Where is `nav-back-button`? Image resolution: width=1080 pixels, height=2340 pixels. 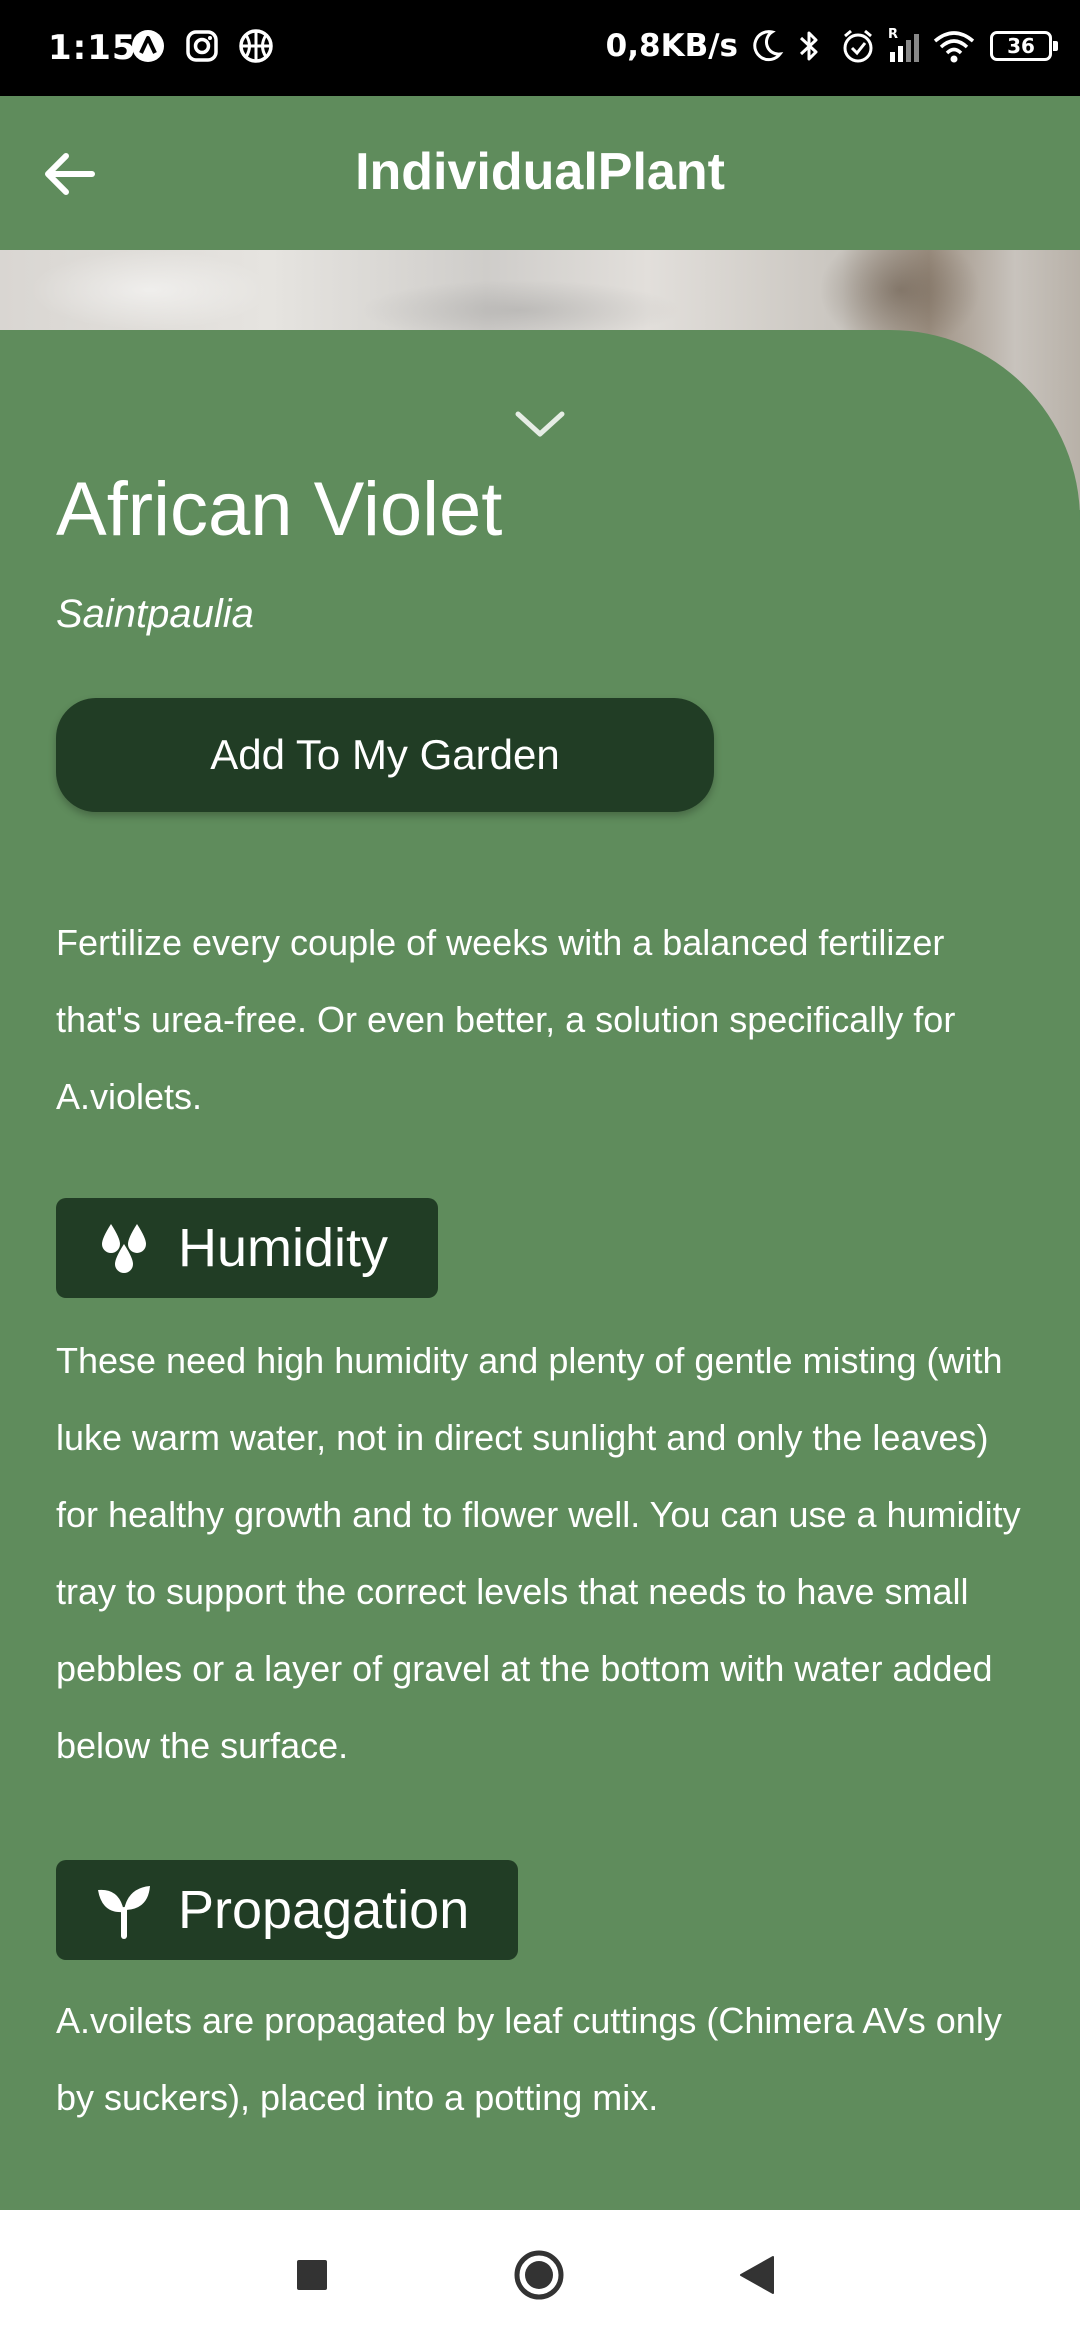
nav-back-button is located at coordinates (757, 2275).